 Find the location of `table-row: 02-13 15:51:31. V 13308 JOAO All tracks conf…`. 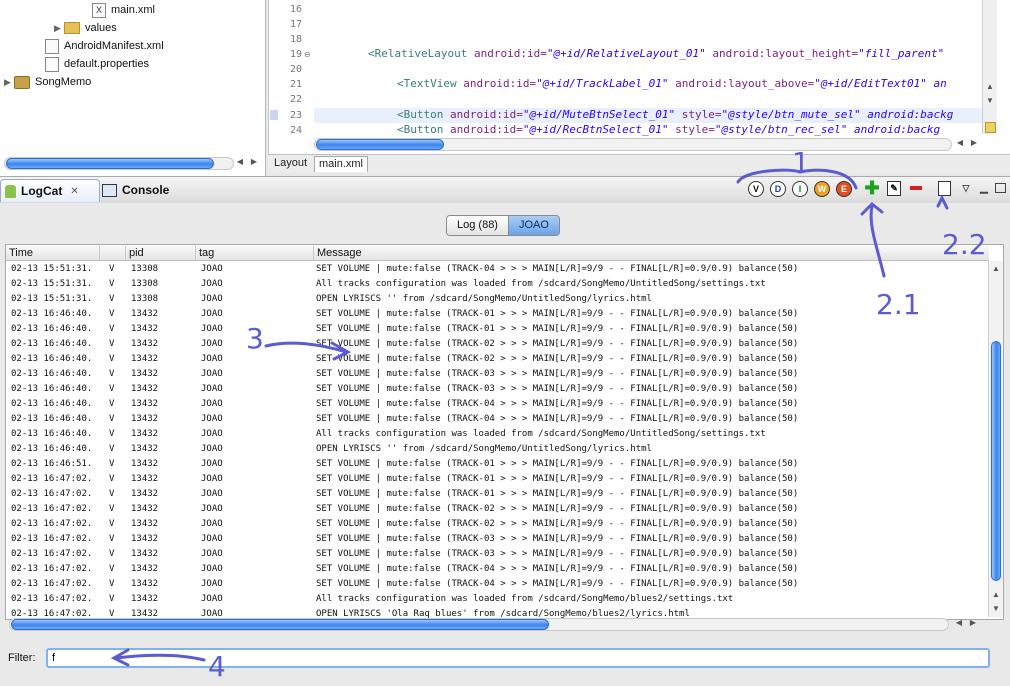

table-row: 02-13 15:51:31. V 13308 JOAO All tracks conf… is located at coordinates (497, 284).